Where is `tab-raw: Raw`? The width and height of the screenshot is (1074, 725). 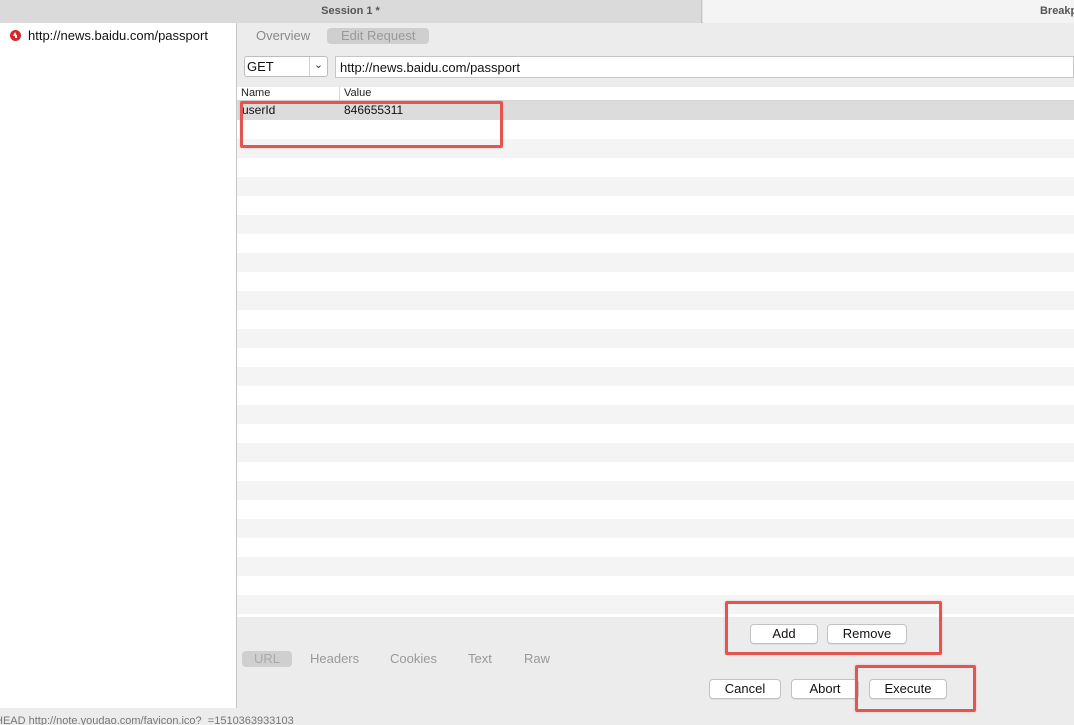
tab-raw: Raw is located at coordinates (537, 659).